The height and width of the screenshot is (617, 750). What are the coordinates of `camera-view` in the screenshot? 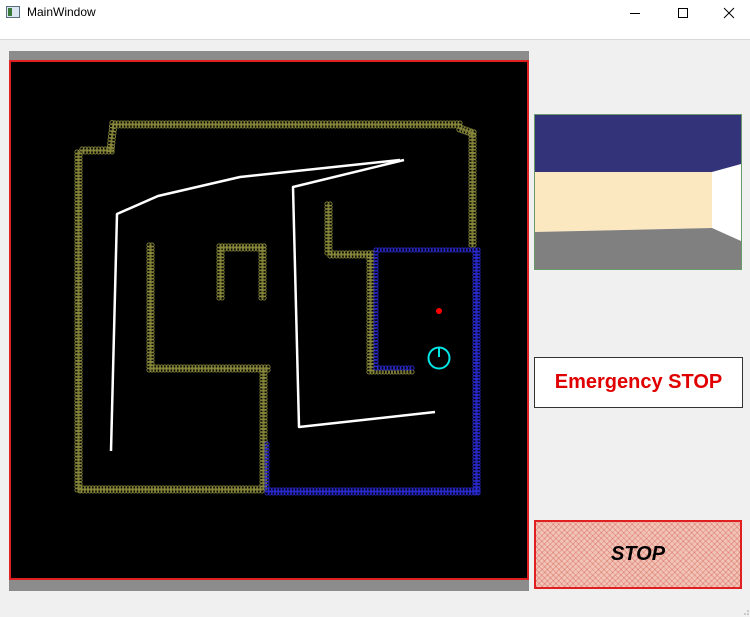 It's located at (638, 192).